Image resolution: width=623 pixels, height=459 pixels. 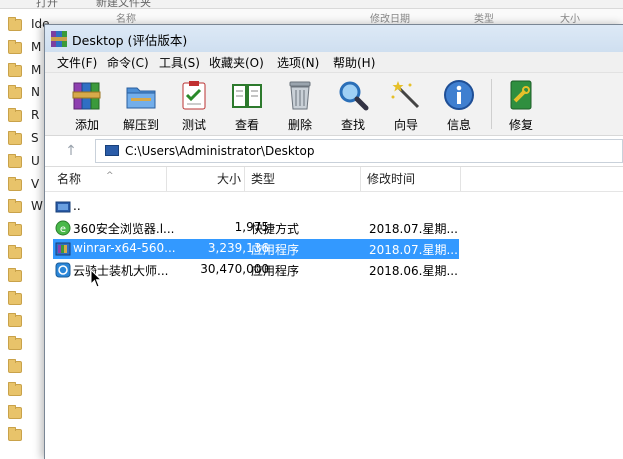 I want to click on background-folder-item: S, so click(x=25, y=141).